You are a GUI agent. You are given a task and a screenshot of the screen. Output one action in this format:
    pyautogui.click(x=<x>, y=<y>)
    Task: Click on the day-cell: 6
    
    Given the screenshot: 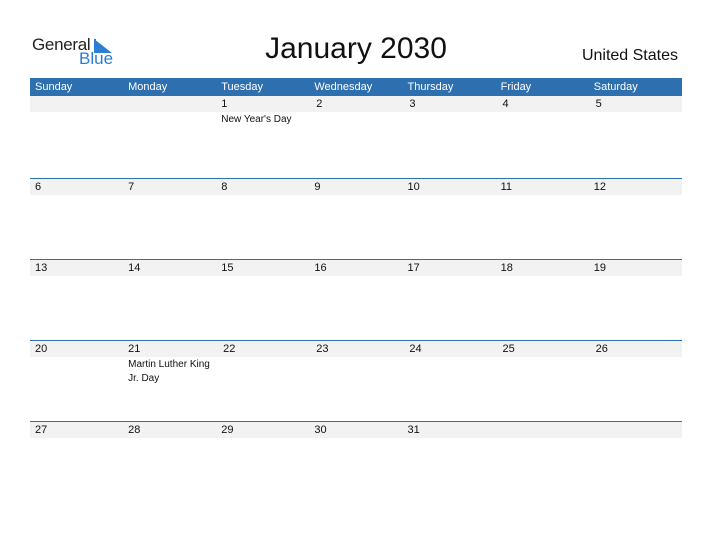 What is the action you would take?
    pyautogui.click(x=76, y=219)
    